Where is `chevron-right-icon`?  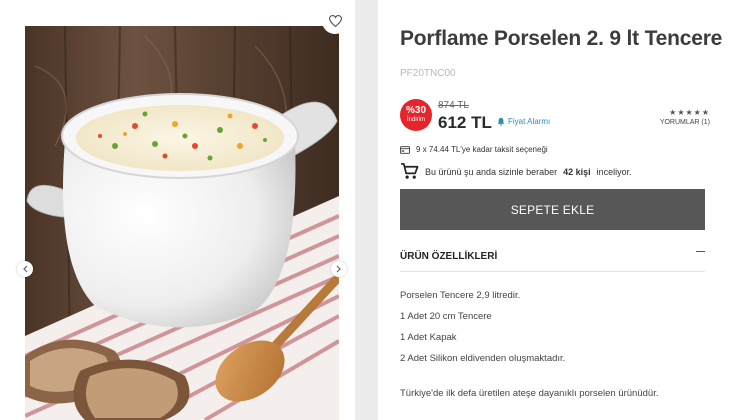
chevron-right-icon is located at coordinates (338, 269).